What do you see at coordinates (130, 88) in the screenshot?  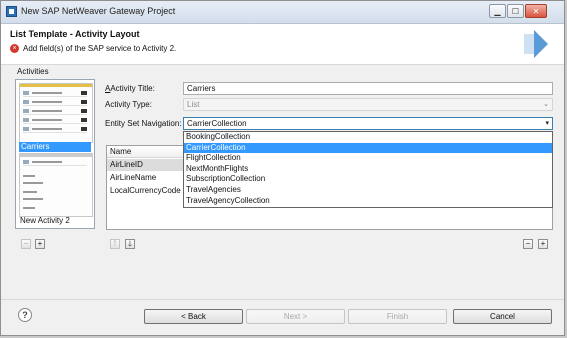 I see `activity-title-label: AActivity Title:` at bounding box center [130, 88].